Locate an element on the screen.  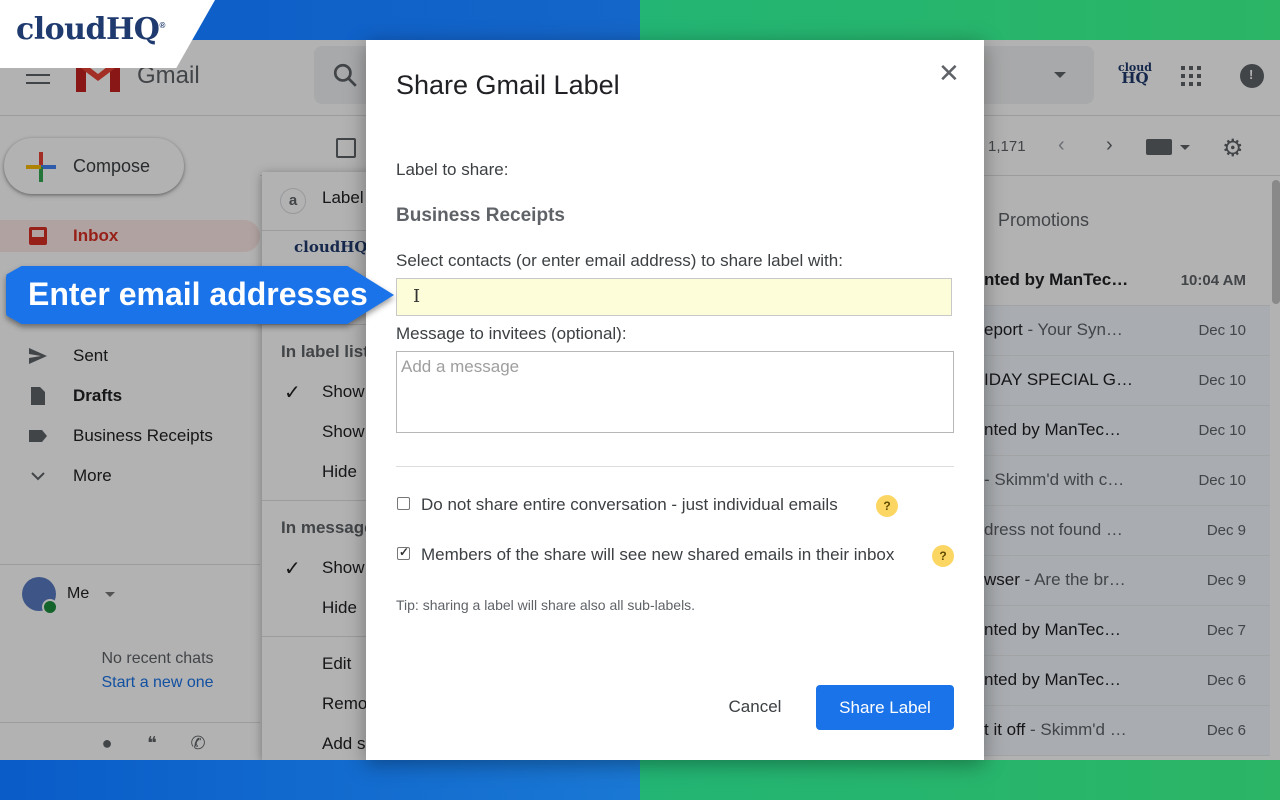
text-cursor-icon: I is located at coordinates (417, 296).